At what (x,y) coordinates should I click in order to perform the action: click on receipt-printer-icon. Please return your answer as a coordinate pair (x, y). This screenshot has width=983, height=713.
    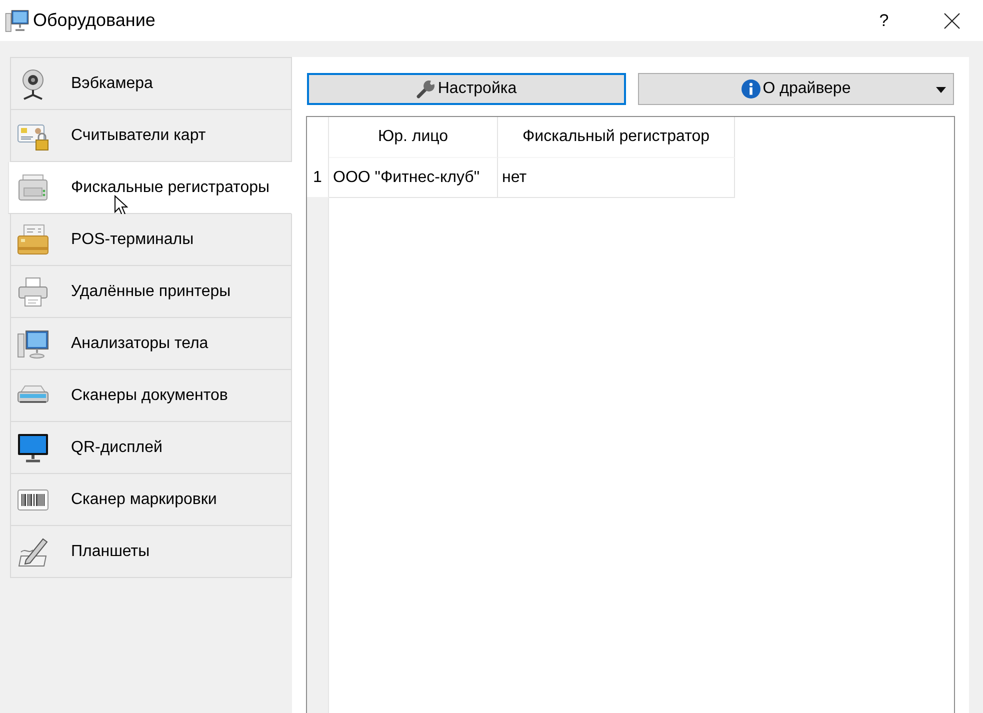
    Looking at the image, I should click on (33, 188).